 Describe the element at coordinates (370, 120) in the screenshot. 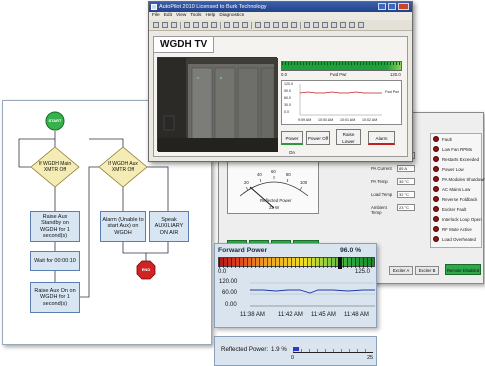

I see `trend-x-tick: 10:02 AM` at that location.